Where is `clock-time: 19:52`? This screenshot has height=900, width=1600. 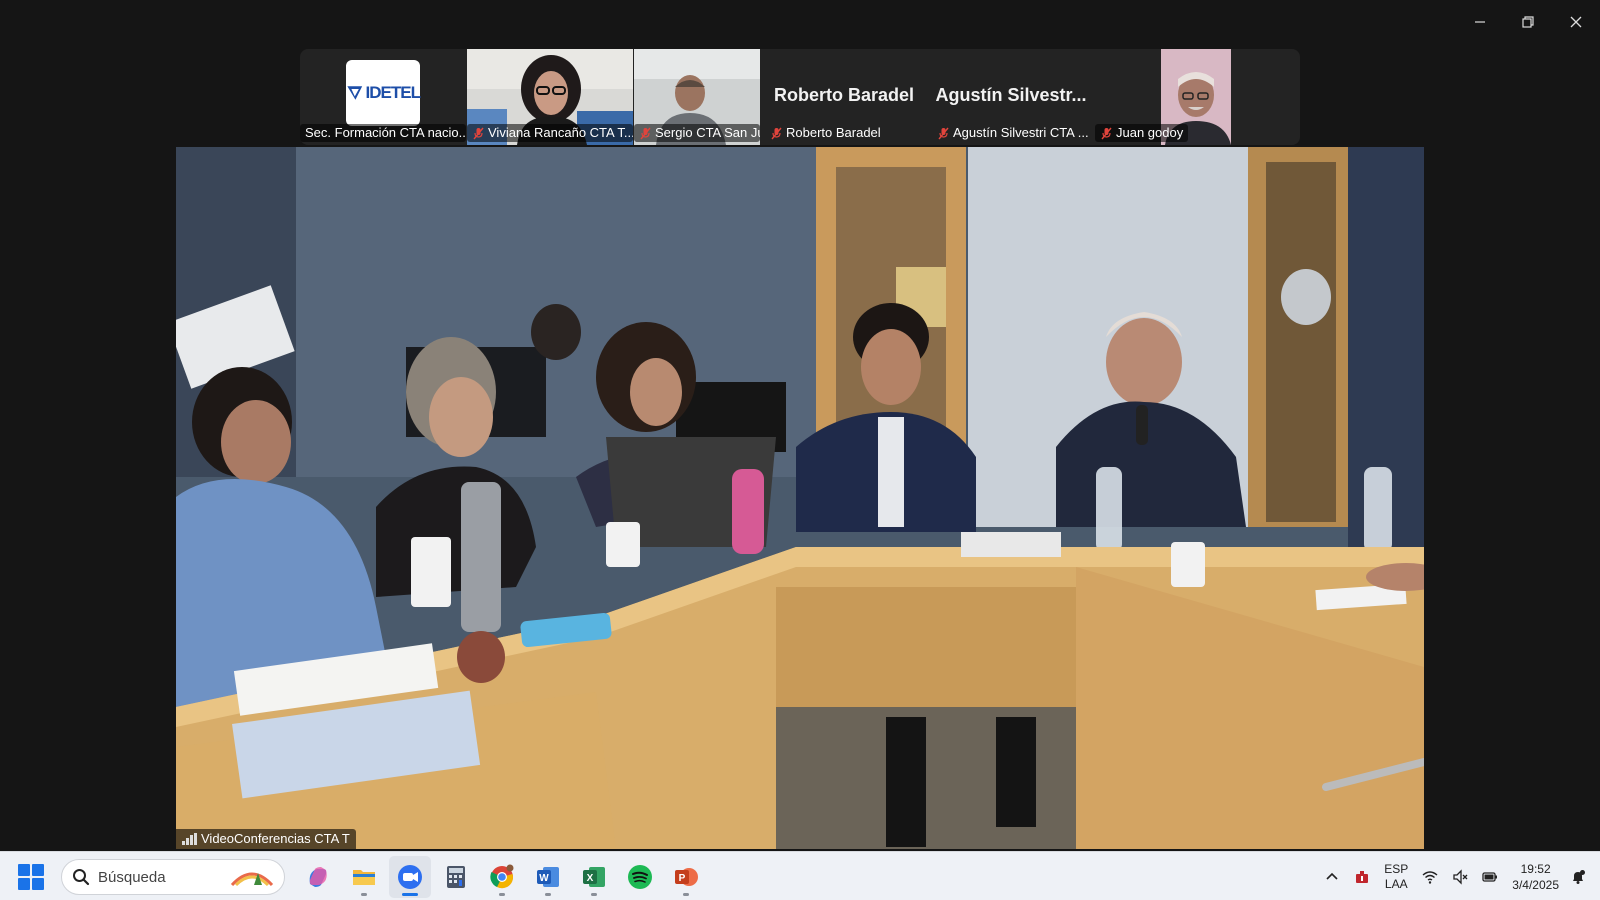
clock-time: 19:52 is located at coordinates (1535, 868).